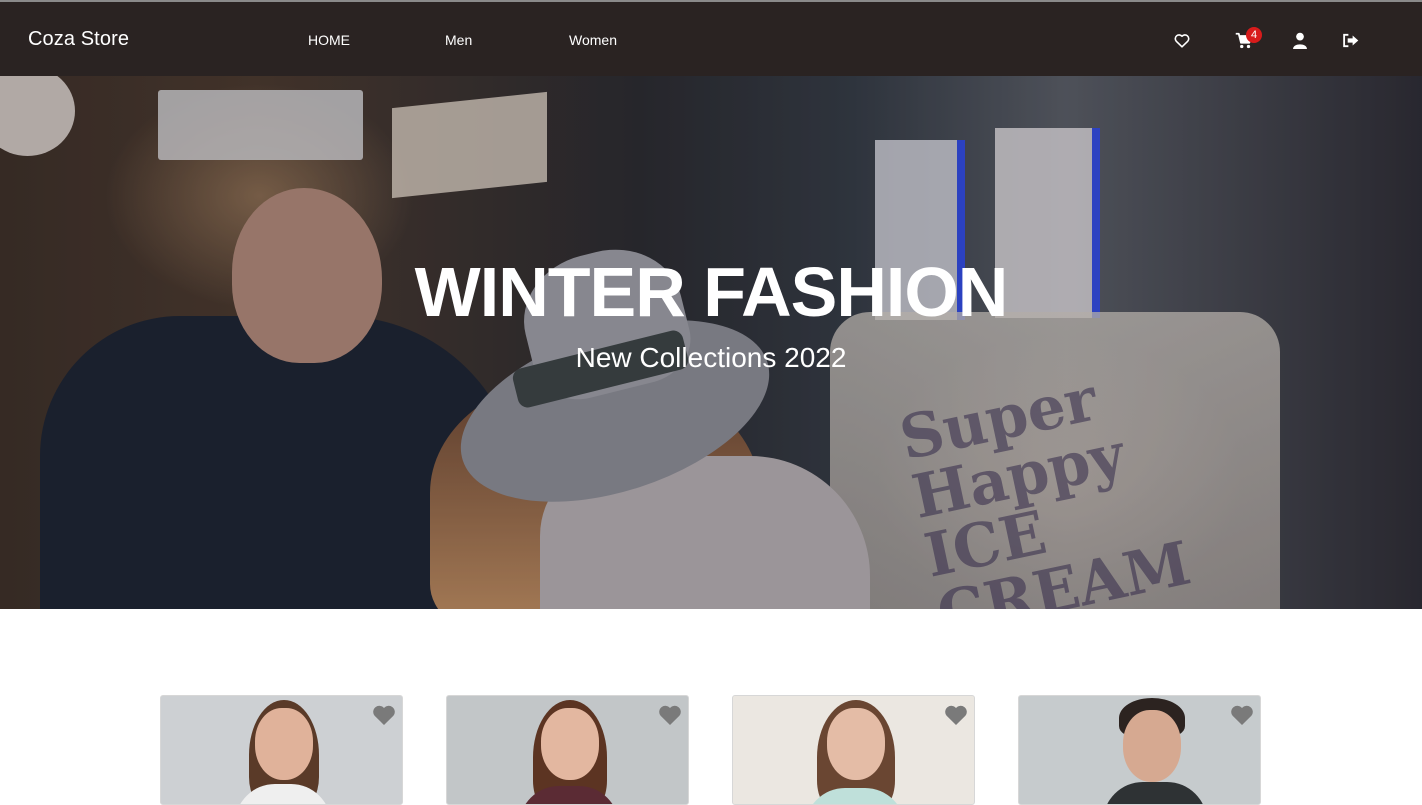 Image resolution: width=1422 pixels, height=805 pixels. Describe the element at coordinates (711, 38) in the screenshot. I see `top-navbar: Coza Store HOME Men Women 4` at that location.